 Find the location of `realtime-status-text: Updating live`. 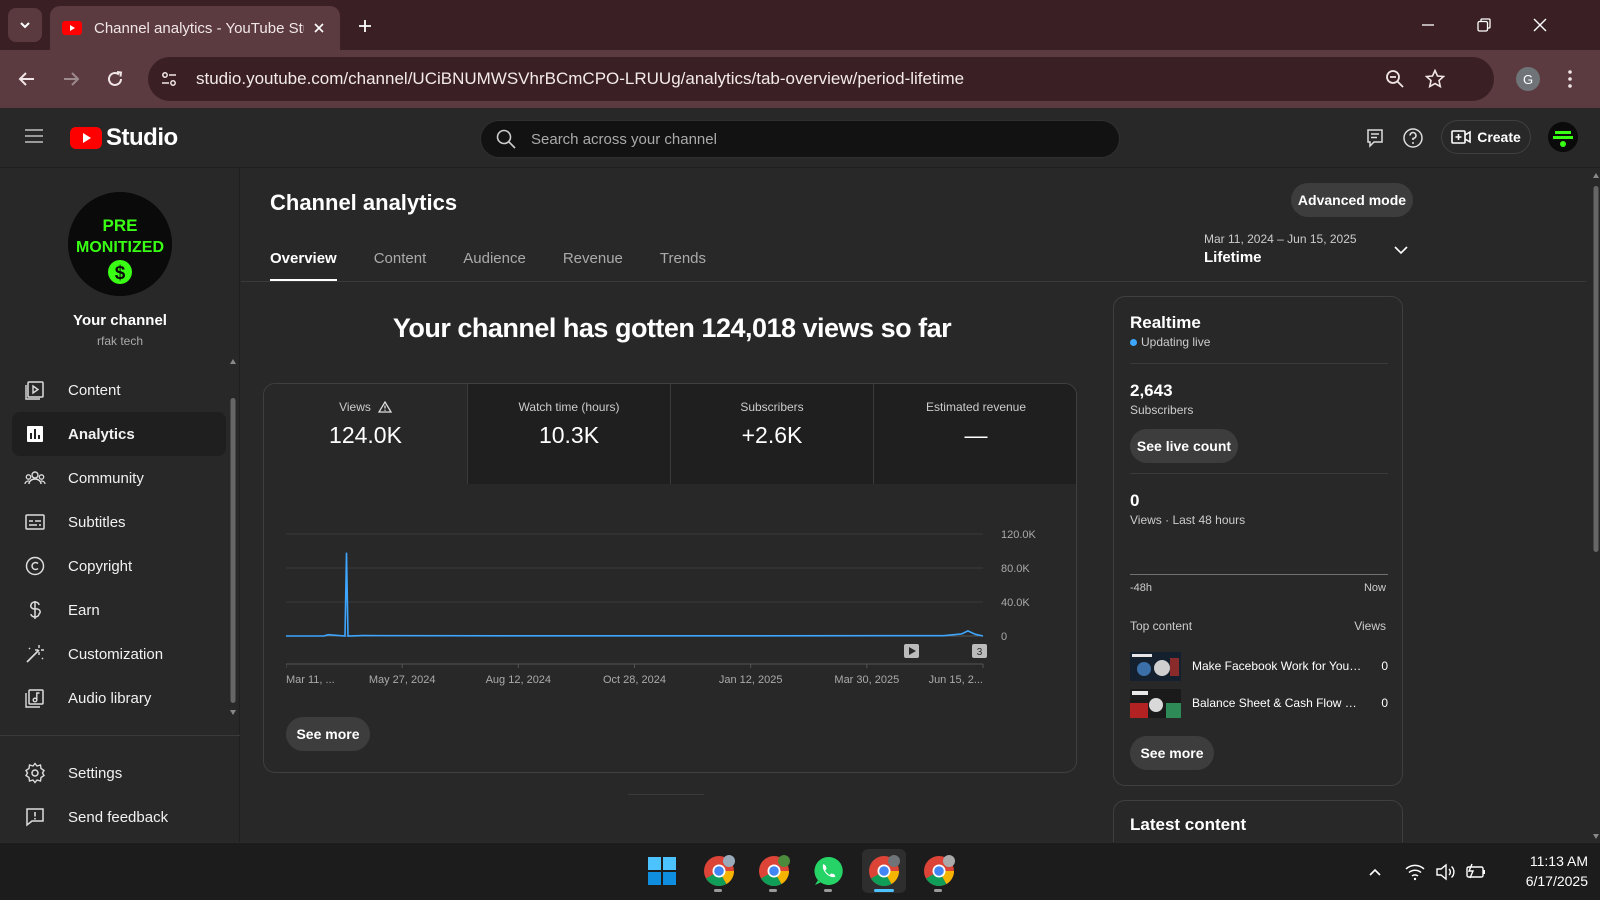

realtime-status-text: Updating live is located at coordinates (1176, 342).